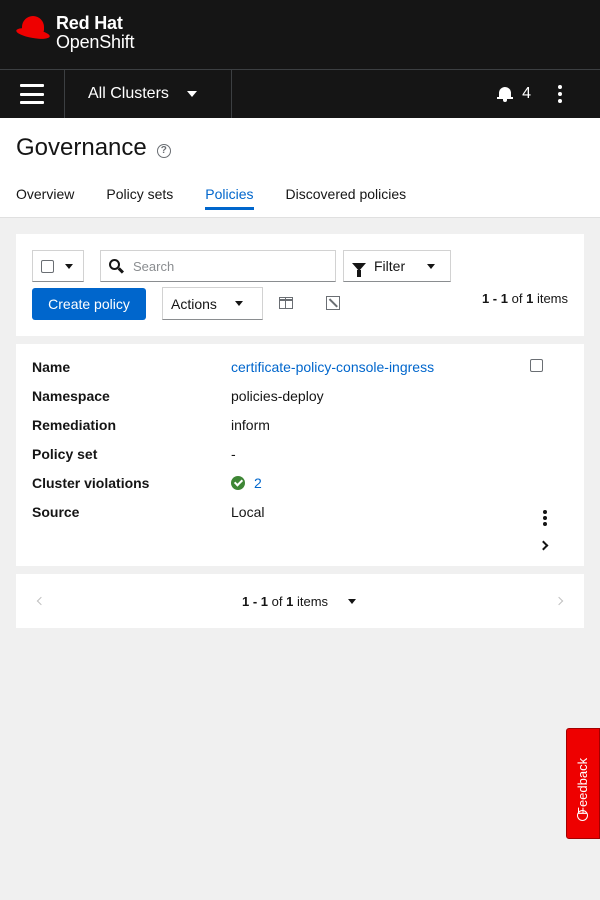  I want to click on columns-icon, so click(286, 303).